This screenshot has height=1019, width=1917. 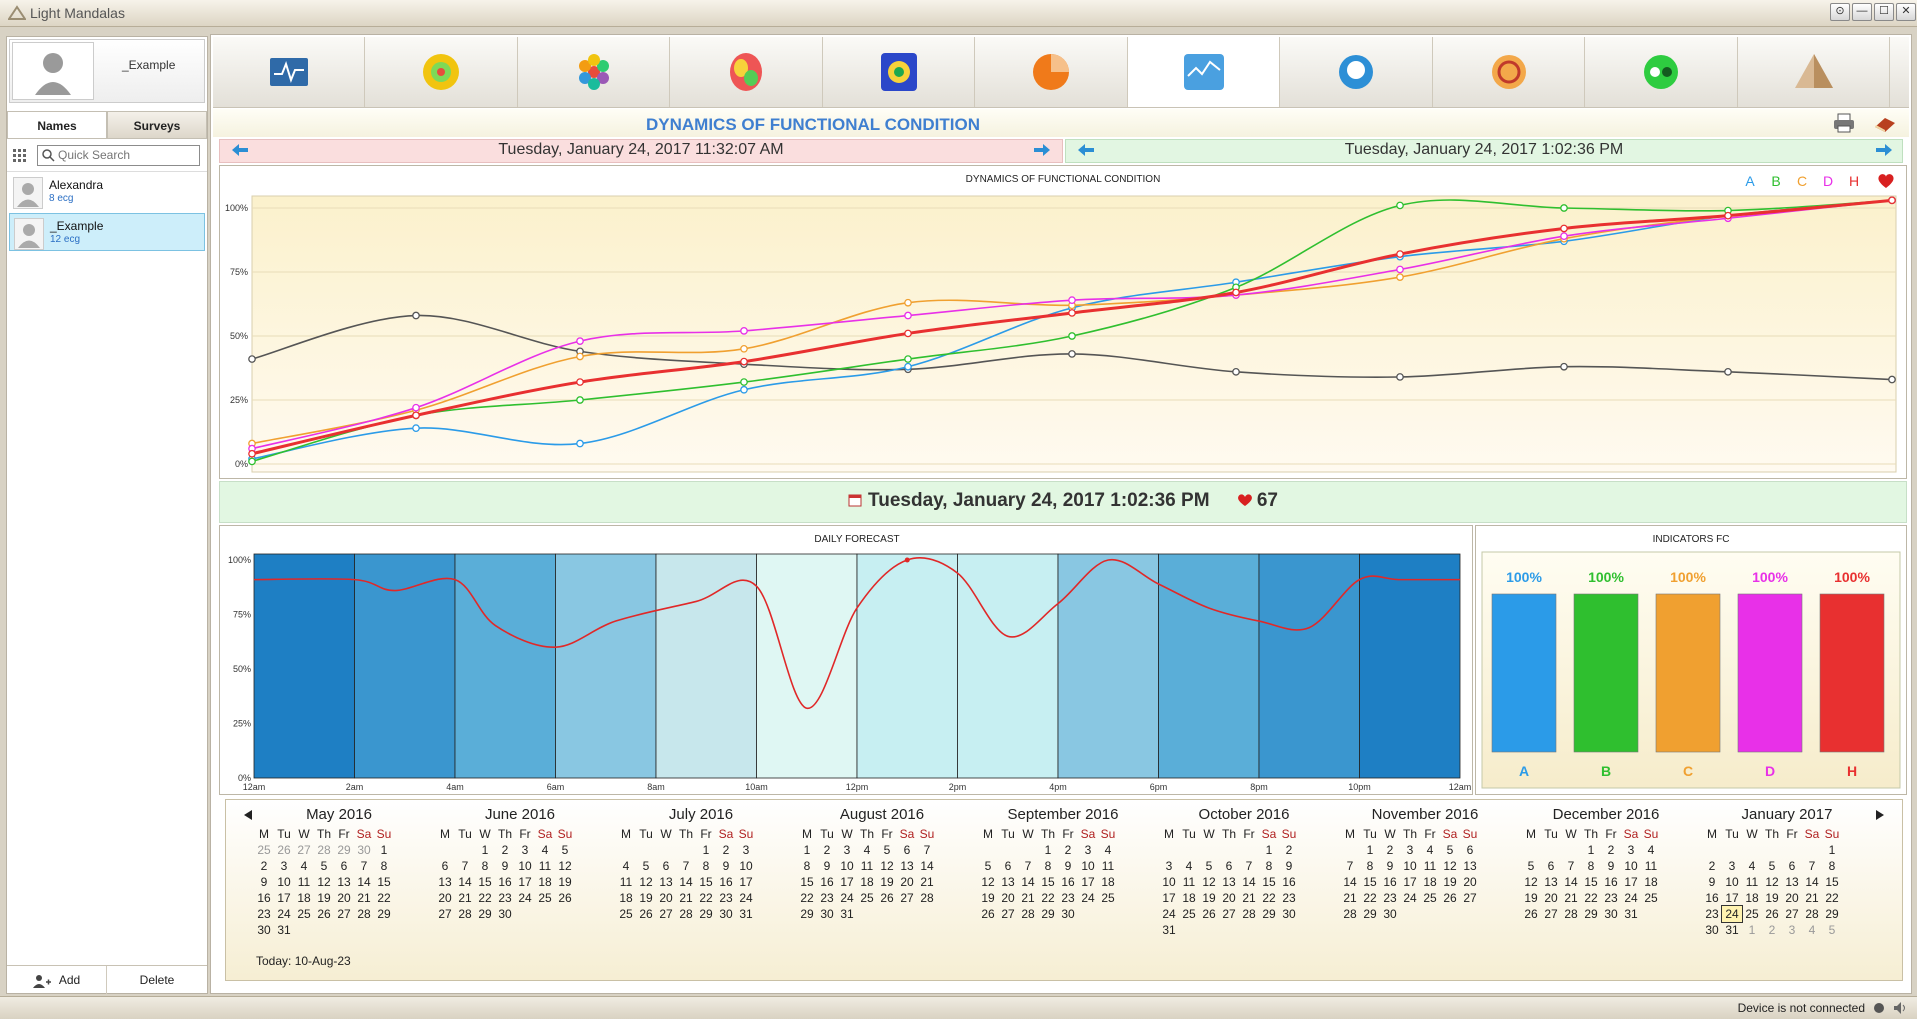 I want to click on bar-c, so click(x=1688, y=673).